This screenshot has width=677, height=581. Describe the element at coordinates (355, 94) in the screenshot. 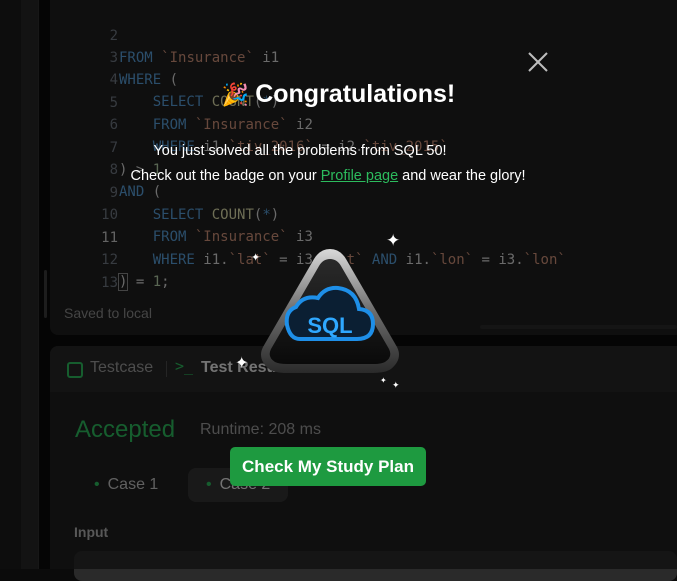

I see `modal-title: Congratulations!` at that location.